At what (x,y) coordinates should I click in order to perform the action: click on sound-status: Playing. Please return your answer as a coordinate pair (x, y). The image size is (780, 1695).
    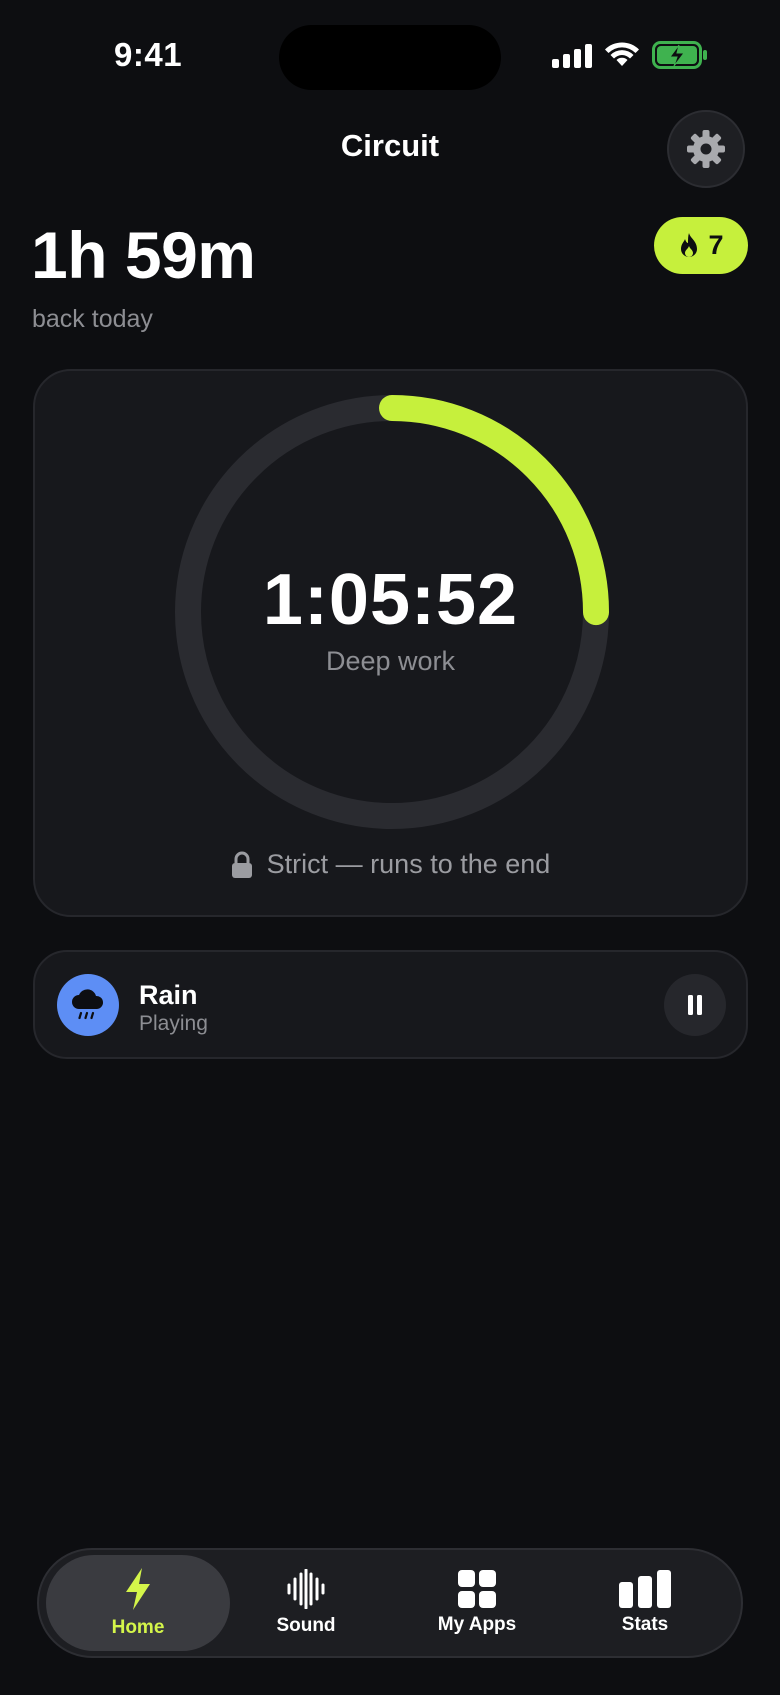
    Looking at the image, I should click on (173, 1023).